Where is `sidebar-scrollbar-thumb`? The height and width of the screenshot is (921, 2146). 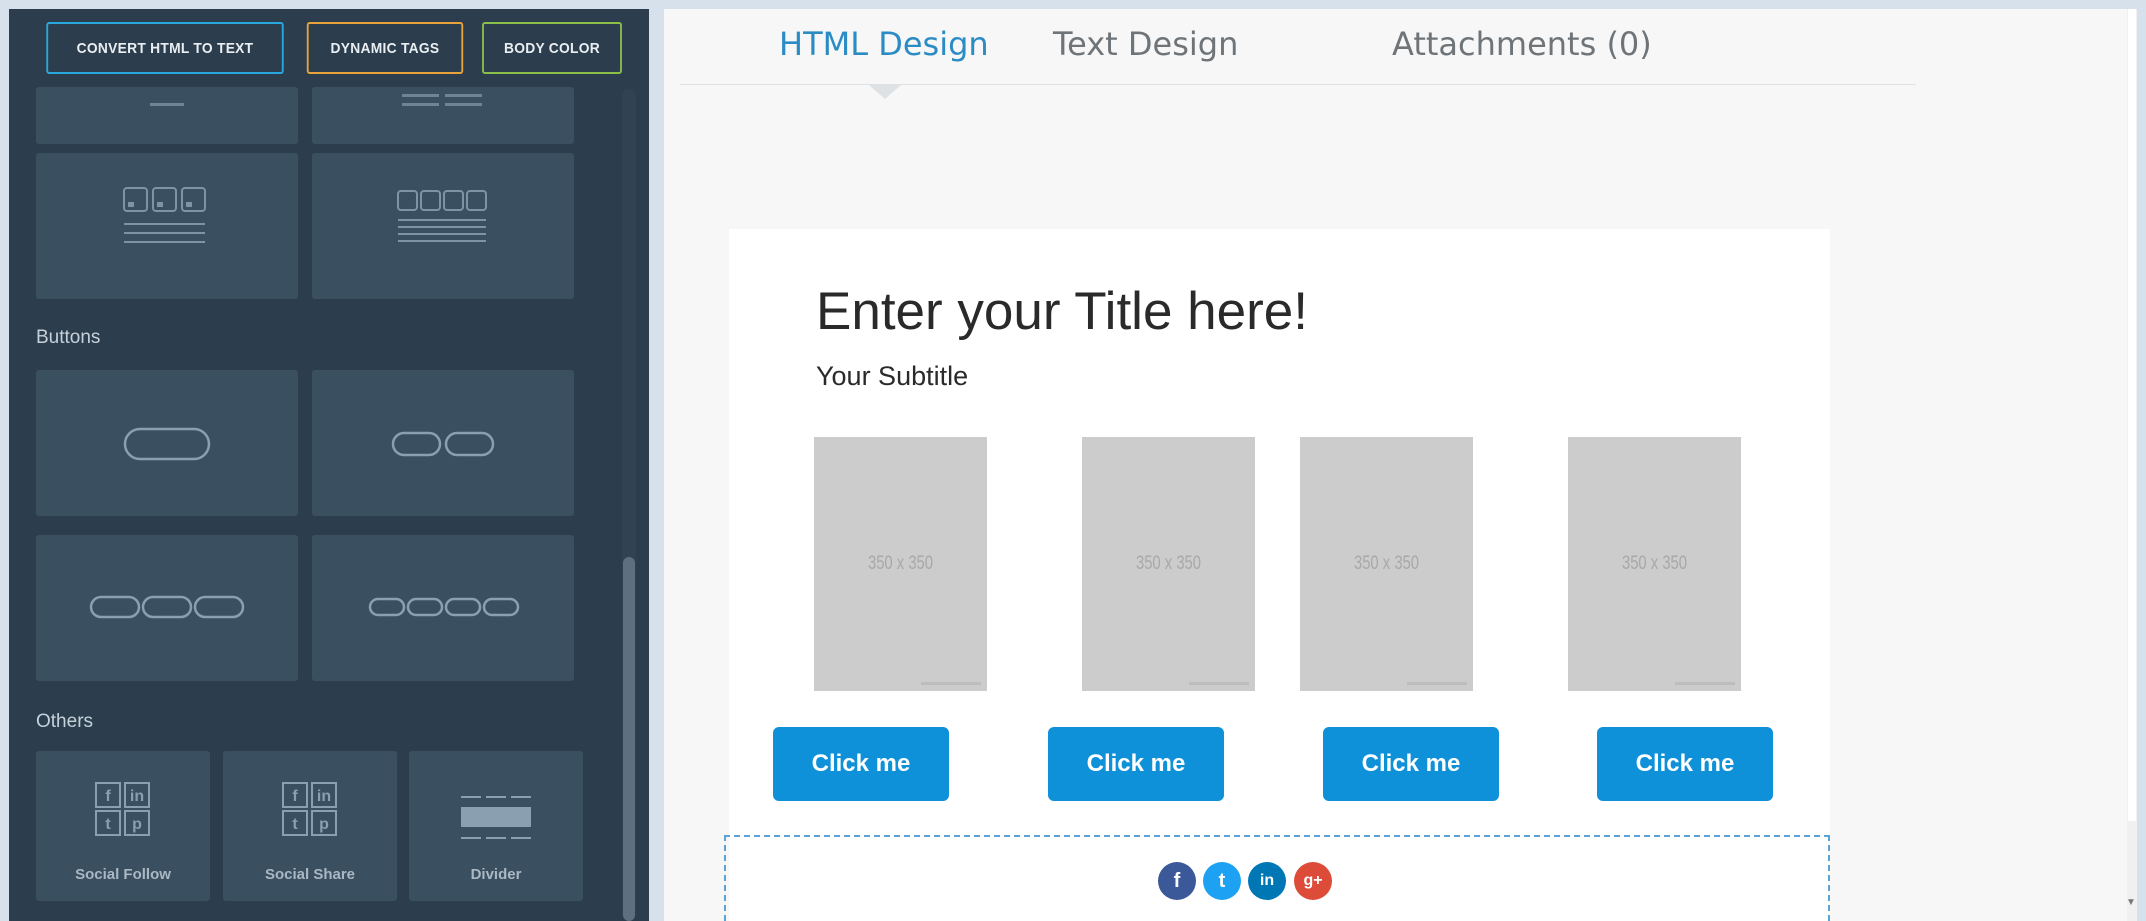 sidebar-scrollbar-thumb is located at coordinates (629, 739).